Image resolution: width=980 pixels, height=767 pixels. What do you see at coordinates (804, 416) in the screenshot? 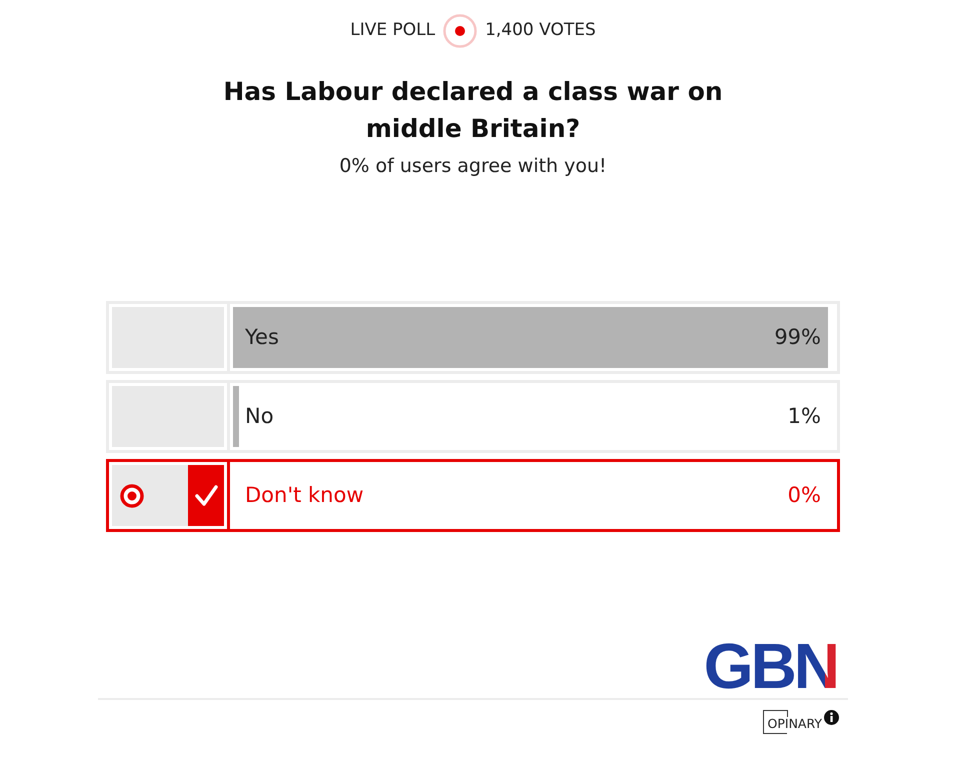
I see `option-percent: 1%` at bounding box center [804, 416].